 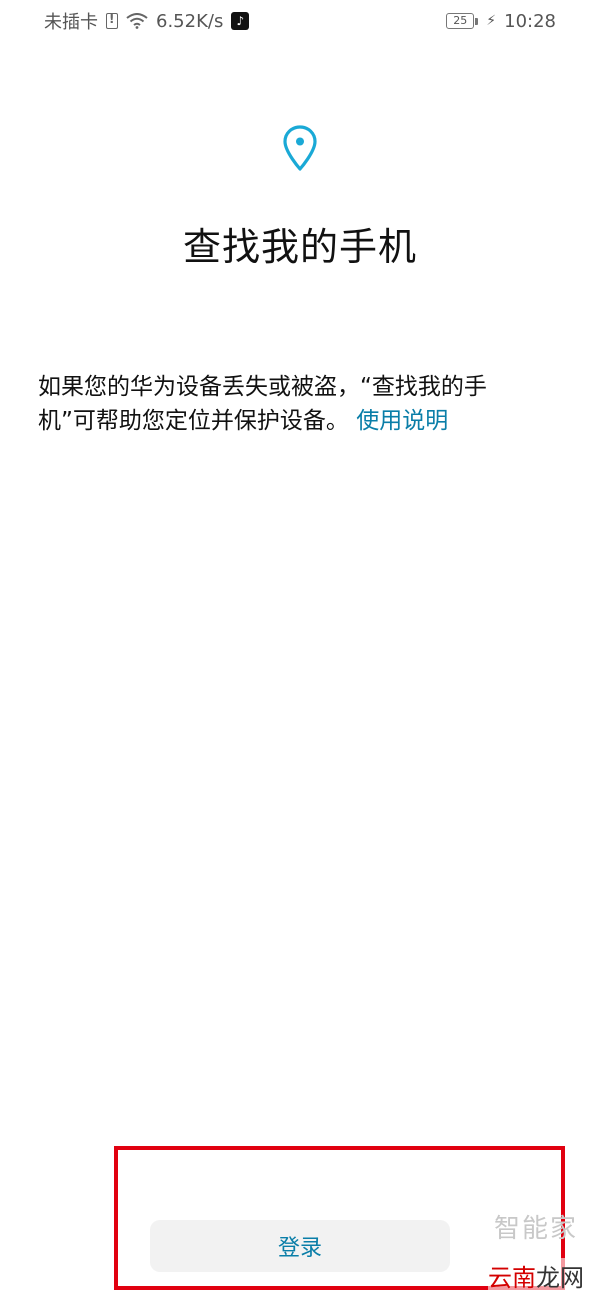 I want to click on location-pin-icon, so click(x=300, y=148).